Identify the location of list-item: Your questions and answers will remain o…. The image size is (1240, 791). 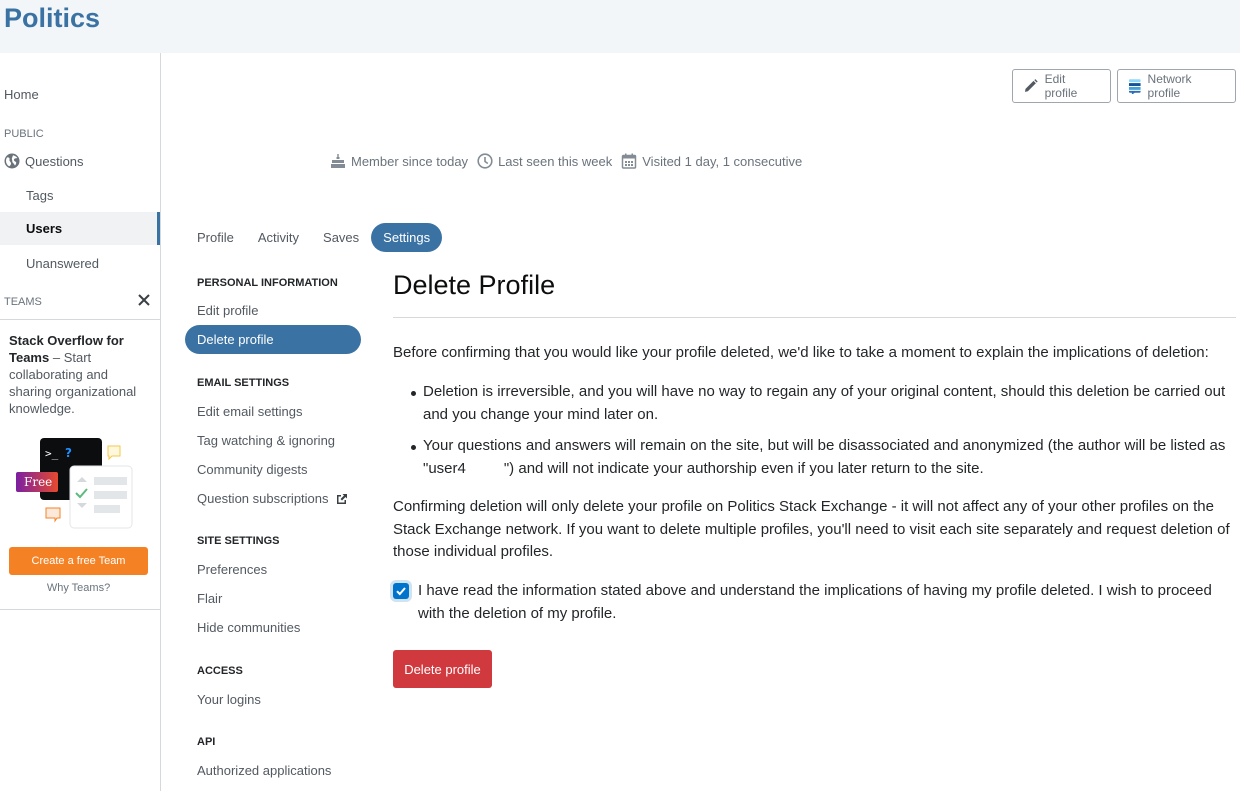
(814, 457).